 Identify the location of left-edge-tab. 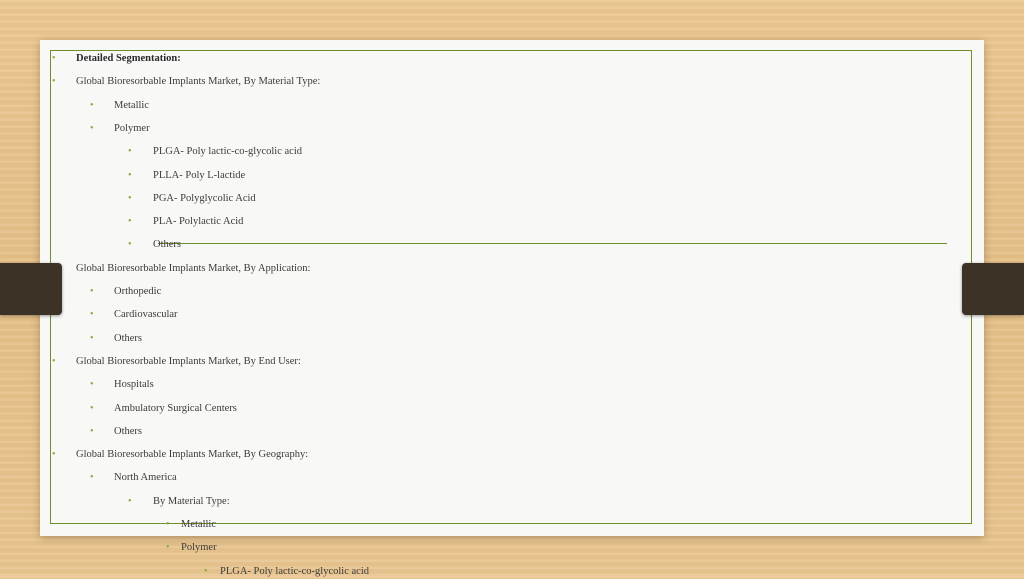
(31, 289).